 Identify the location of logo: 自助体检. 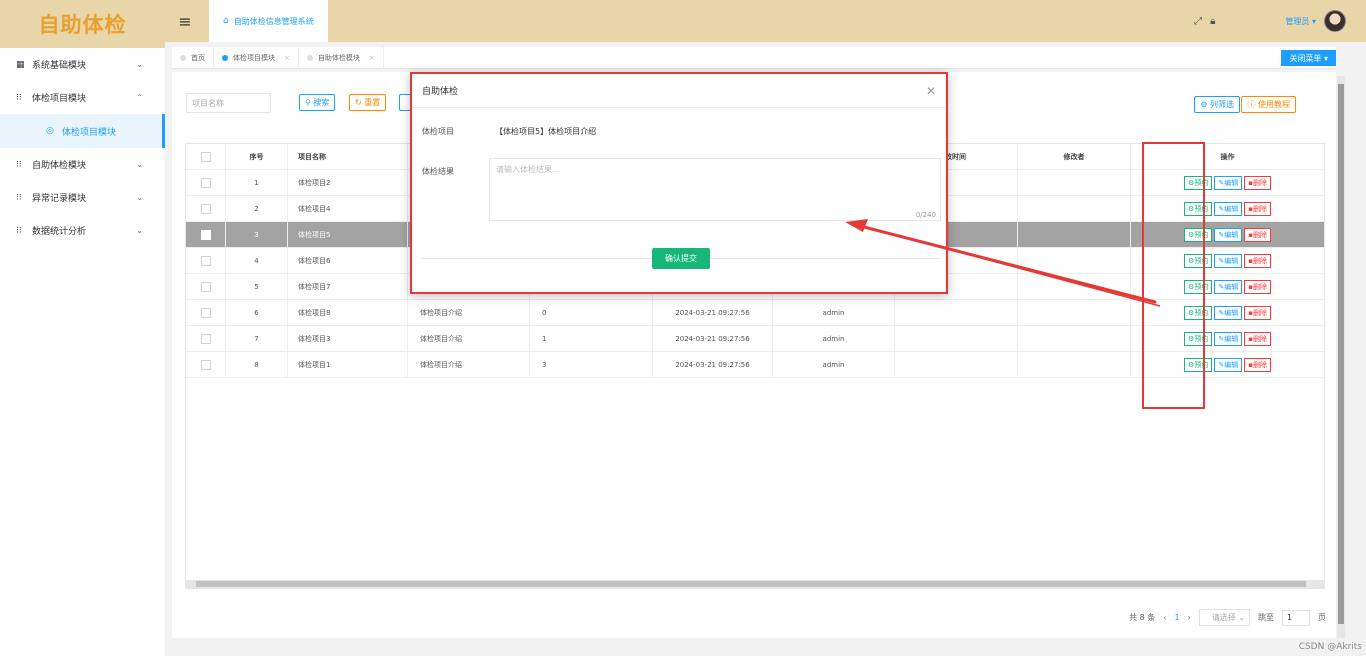
(82, 24).